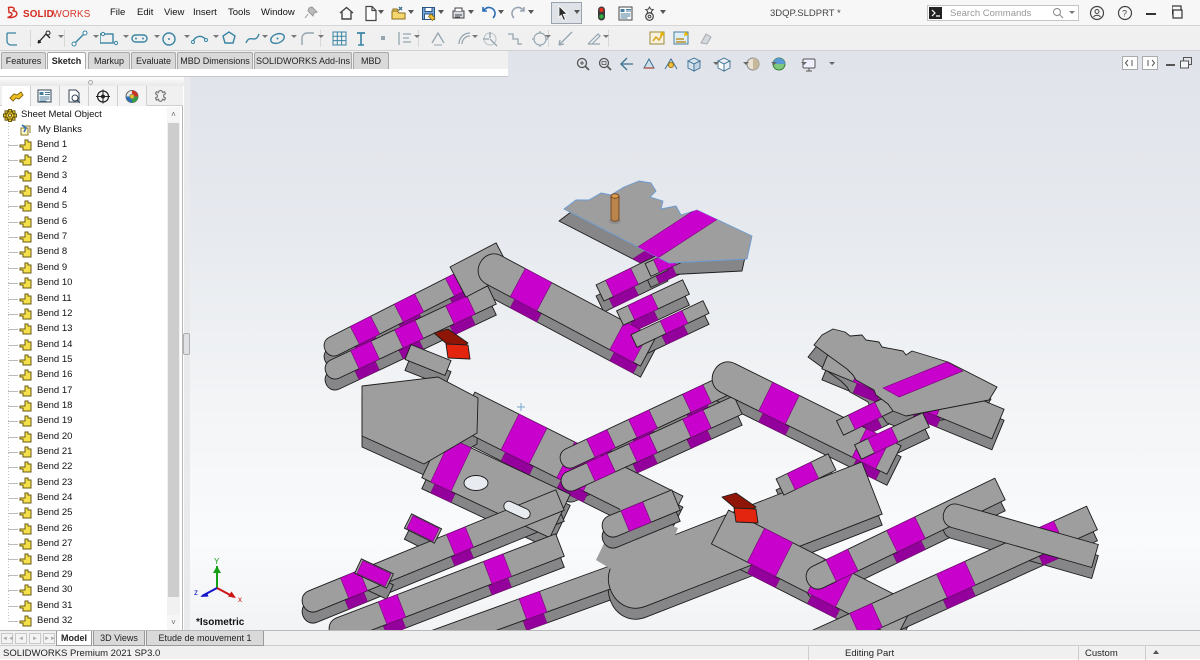  Describe the element at coordinates (72, 14) in the screenshot. I see `svg-text: WORKS` at that location.